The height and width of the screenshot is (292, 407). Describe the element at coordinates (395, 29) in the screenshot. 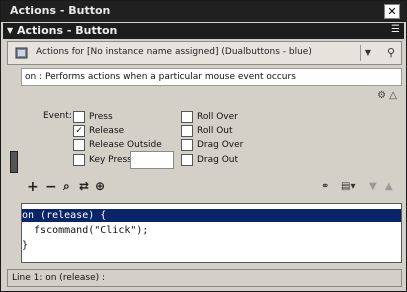

I see `panel-options-icon: ☰` at that location.